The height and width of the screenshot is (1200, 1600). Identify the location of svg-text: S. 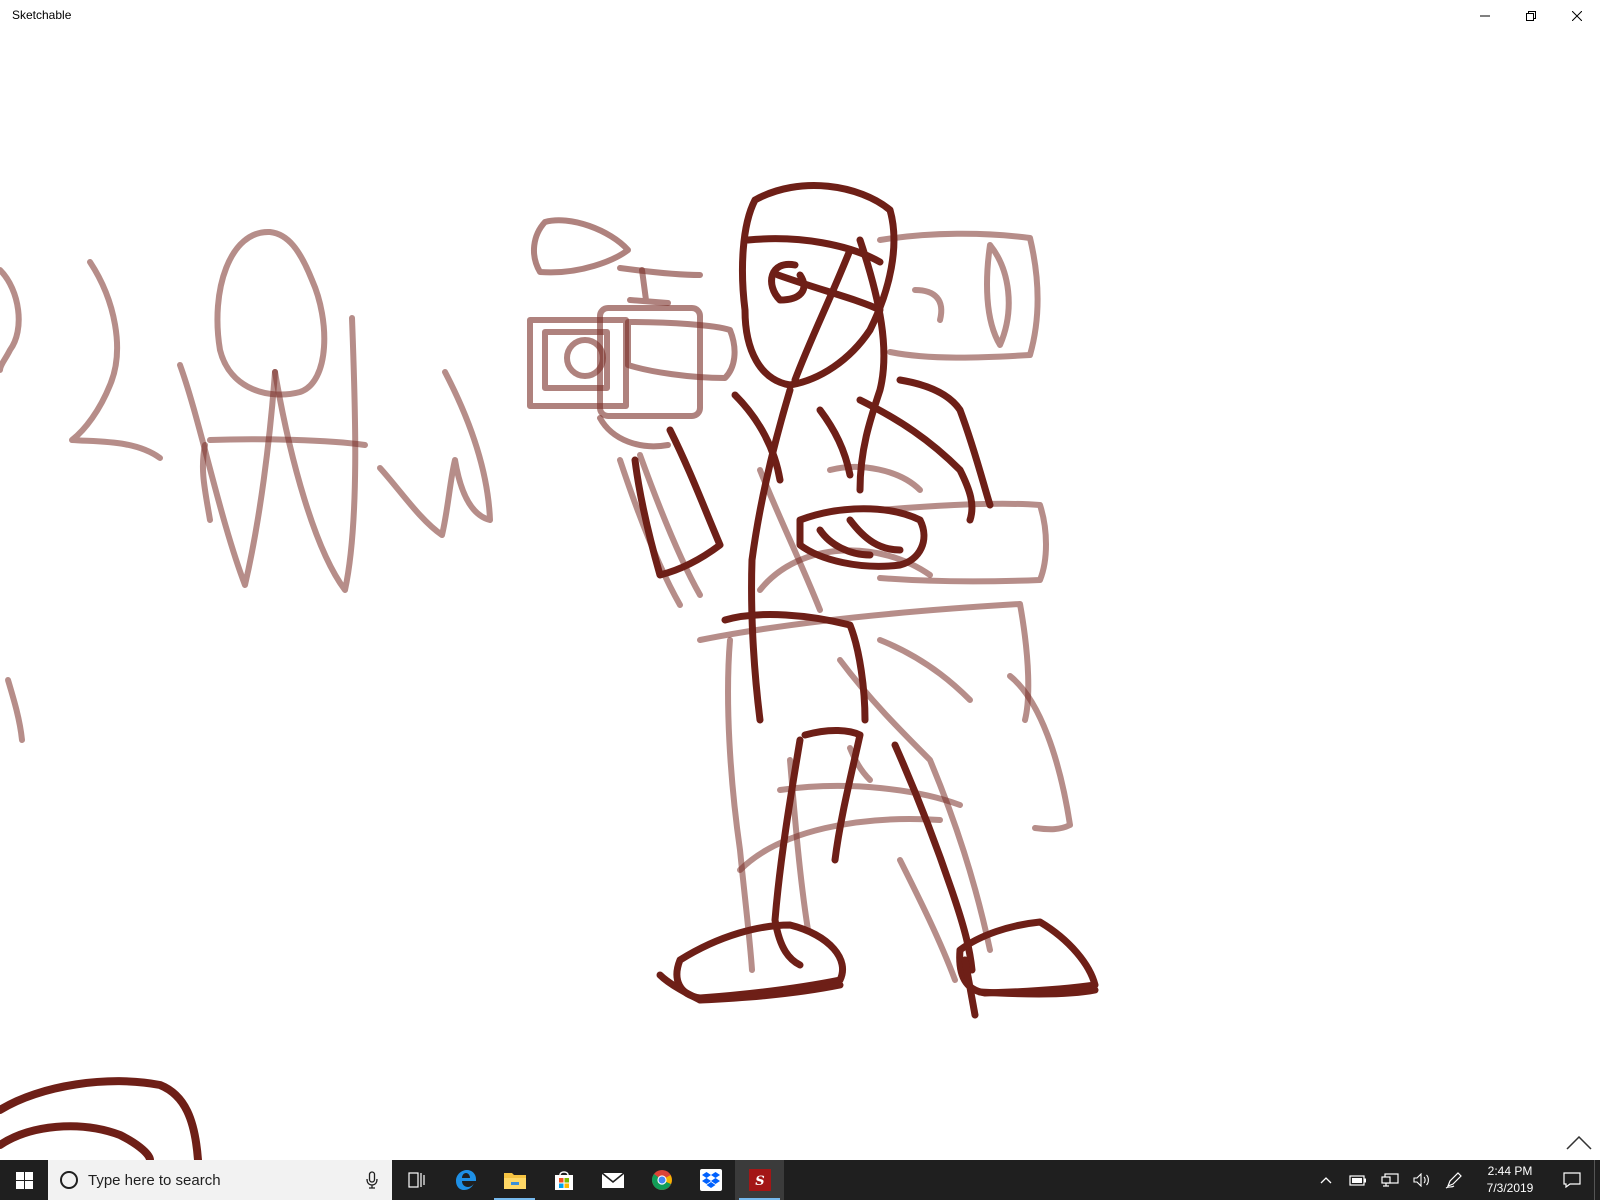
(759, 1181).